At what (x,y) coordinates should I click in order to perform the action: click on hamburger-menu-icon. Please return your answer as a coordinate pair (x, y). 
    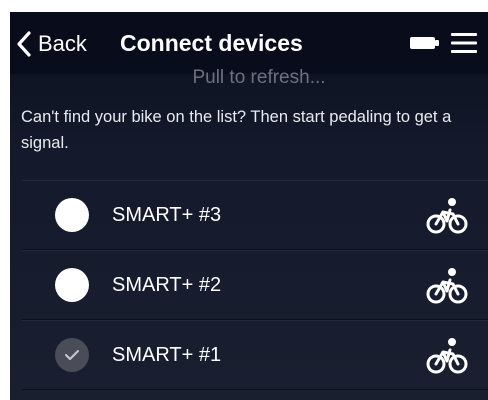
    Looking at the image, I should click on (464, 43).